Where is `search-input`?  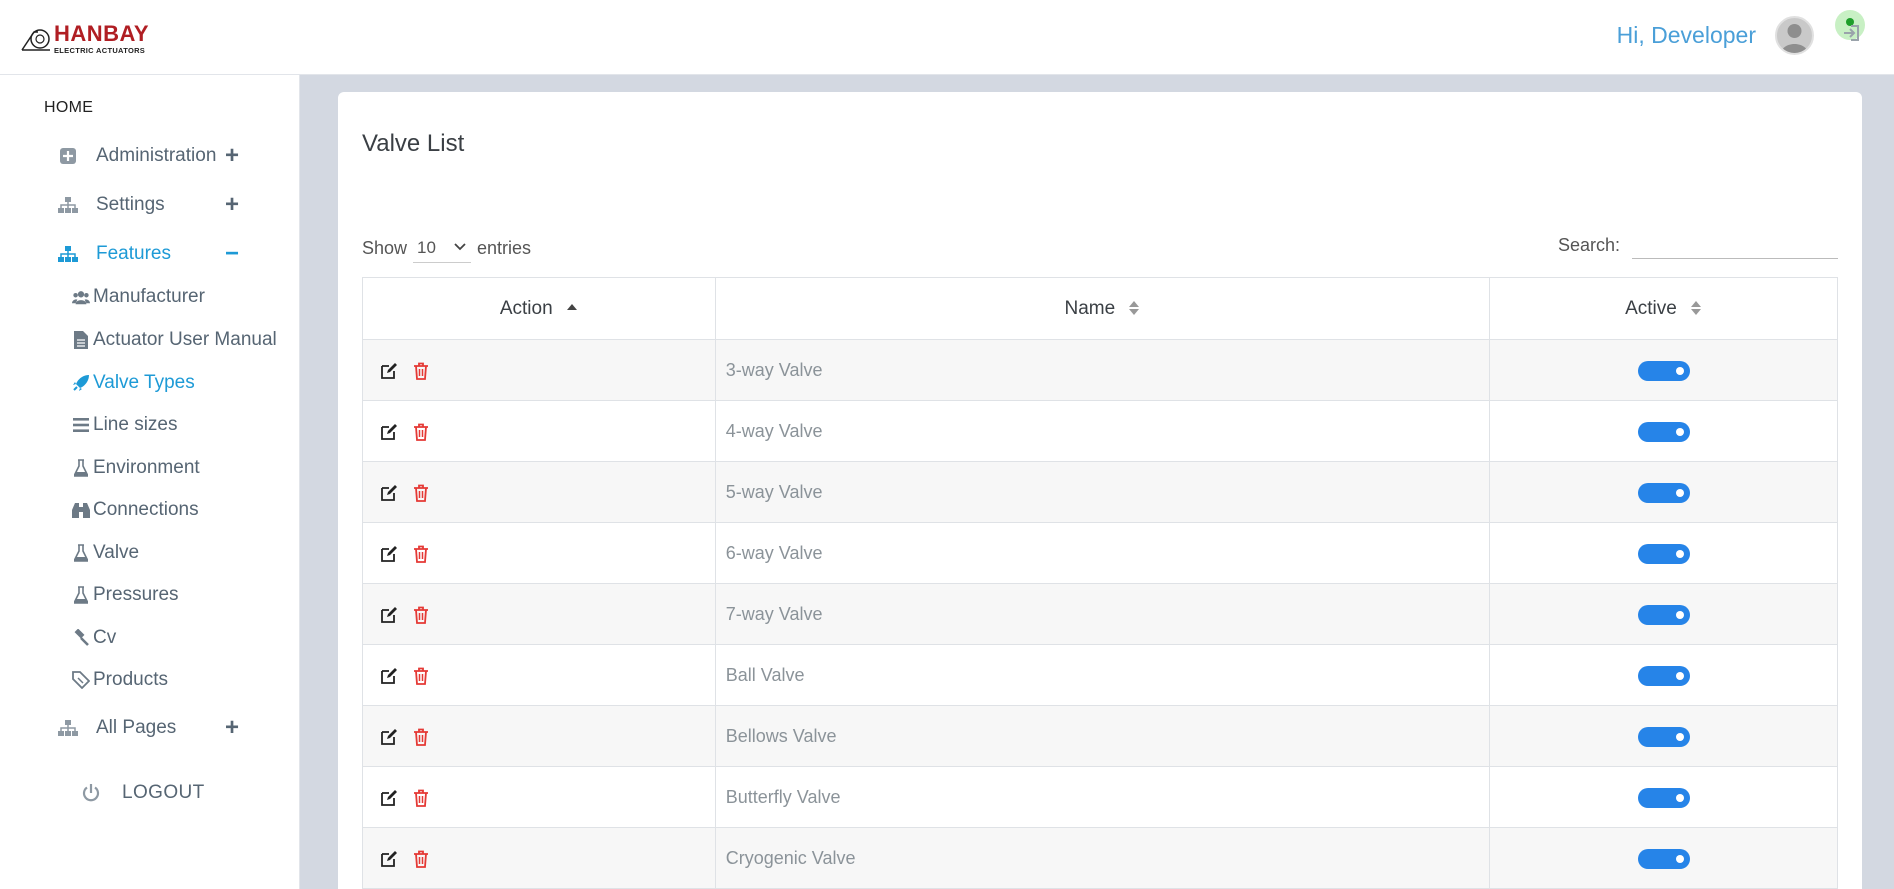
search-input is located at coordinates (1735, 245).